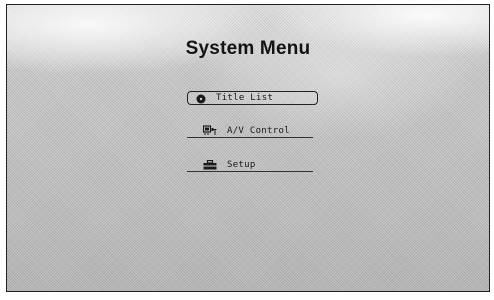  I want to click on menu-item-label: A/V Control, so click(258, 130).